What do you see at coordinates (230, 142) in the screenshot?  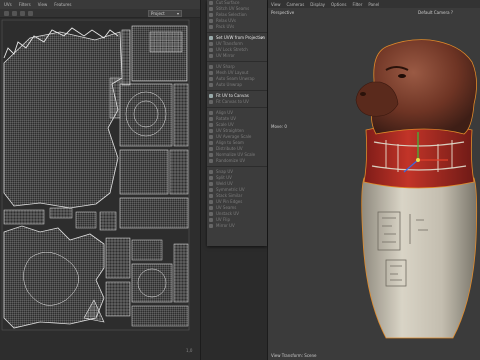 I see `menu-item-label: Align to Seam` at bounding box center [230, 142].